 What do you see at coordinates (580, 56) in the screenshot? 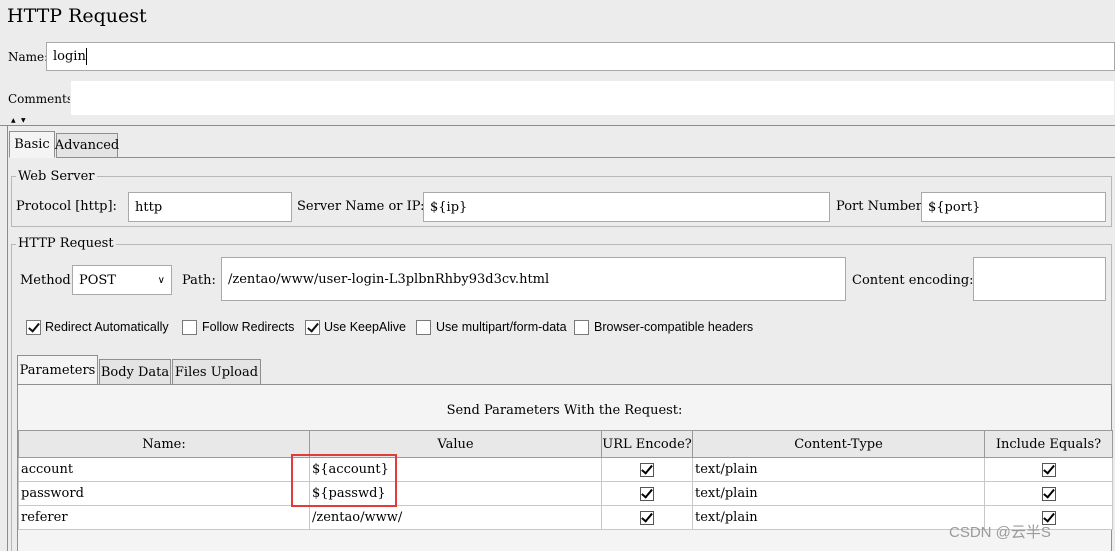
I see `name-input: login` at bounding box center [580, 56].